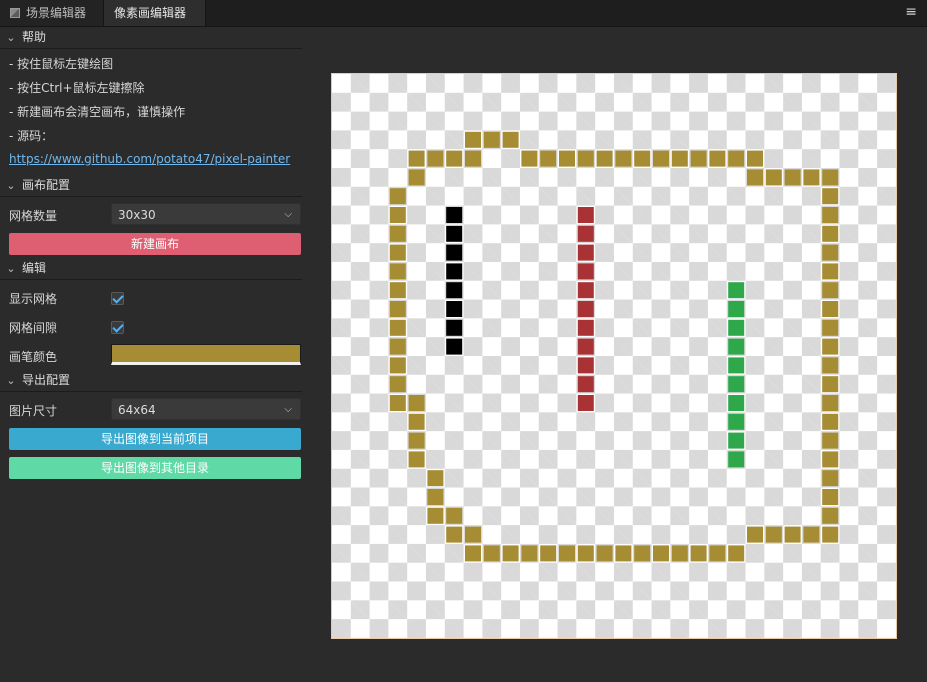  Describe the element at coordinates (151, 380) in the screenshot. I see `section-export-header: ⌄ 导出配置` at that location.